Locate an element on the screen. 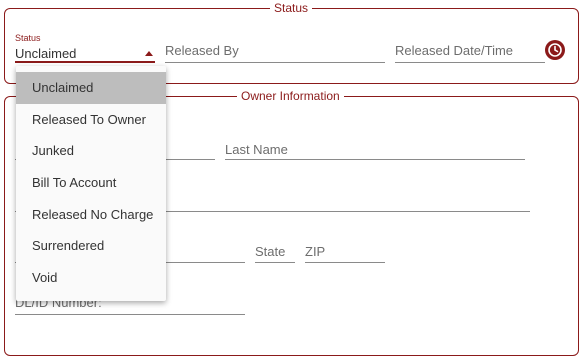 The height and width of the screenshot is (361, 584). released-datetime-placeholder: Released Date/Time is located at coordinates (454, 50).